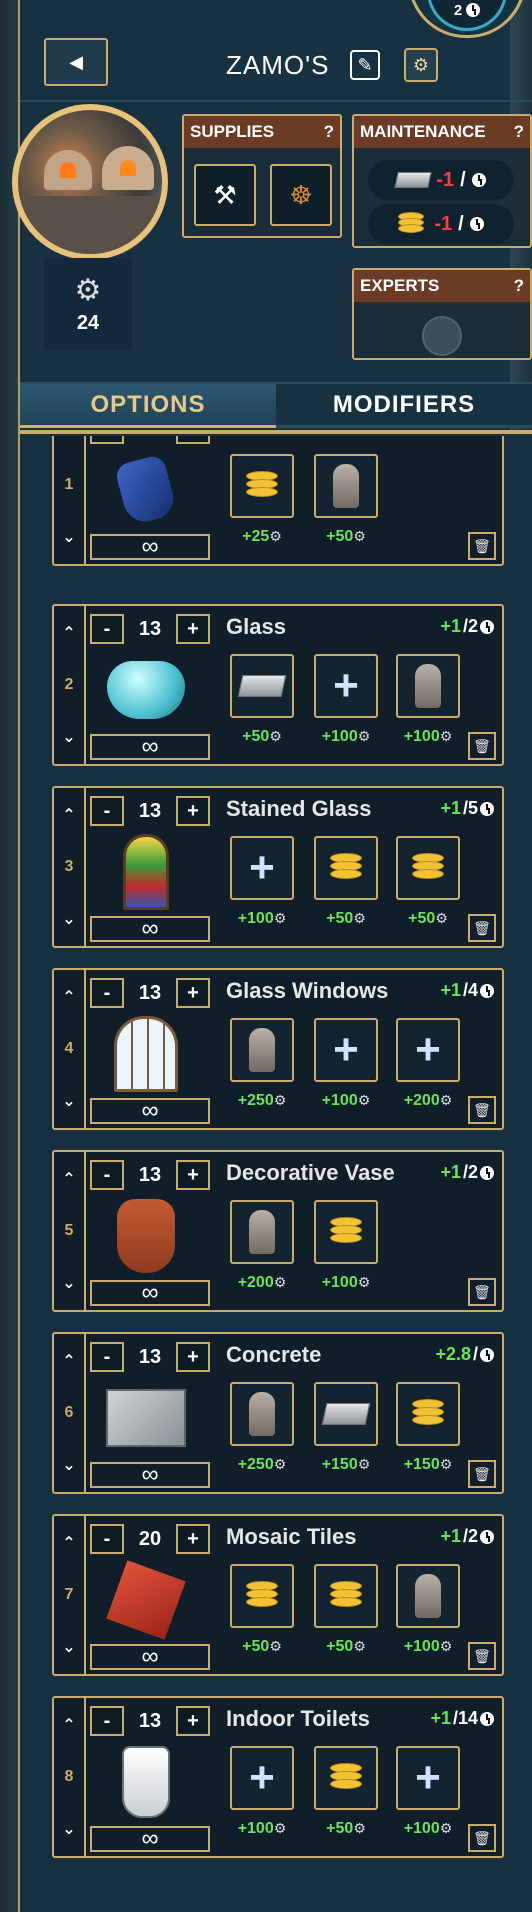 This screenshot has height=1912, width=532. Describe the element at coordinates (458, 10) in the screenshot. I see `timer-value: 2` at that location.